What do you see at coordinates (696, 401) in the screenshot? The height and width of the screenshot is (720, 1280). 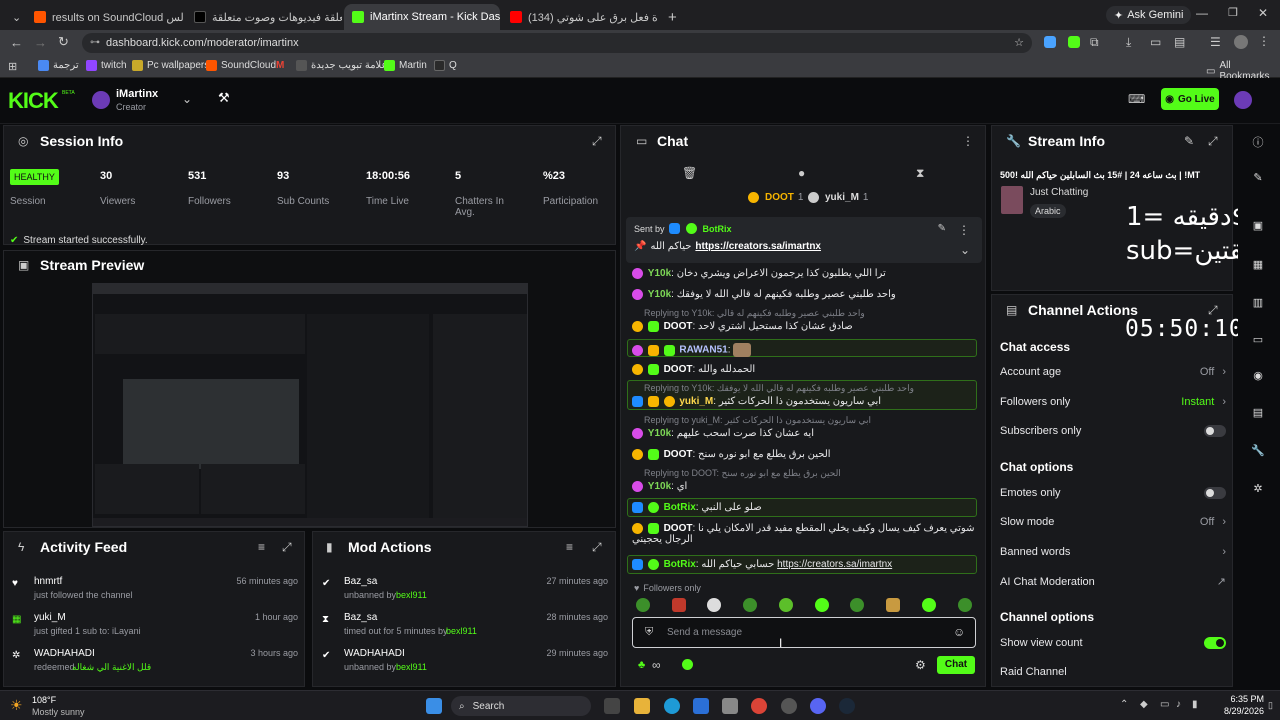 I see `chat-username: yuki_M` at bounding box center [696, 401].